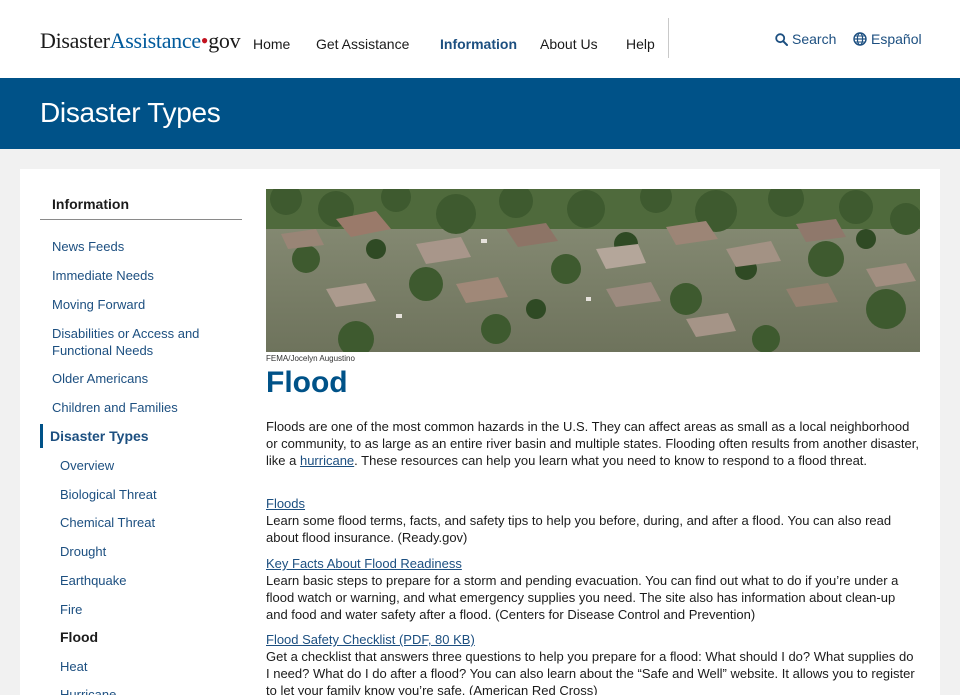 The height and width of the screenshot is (695, 960). I want to click on page-banner: Disaster Types, so click(480, 113).